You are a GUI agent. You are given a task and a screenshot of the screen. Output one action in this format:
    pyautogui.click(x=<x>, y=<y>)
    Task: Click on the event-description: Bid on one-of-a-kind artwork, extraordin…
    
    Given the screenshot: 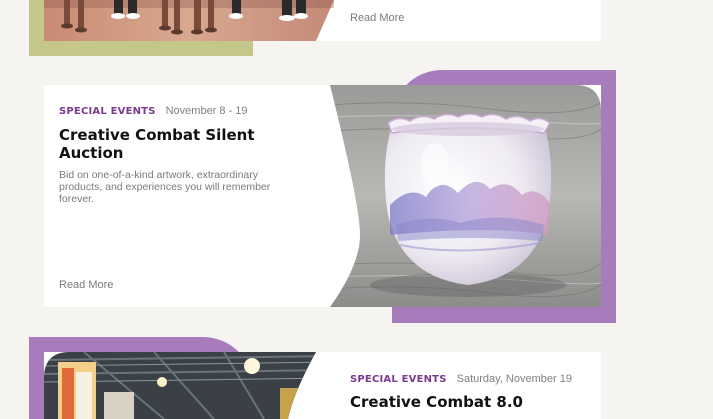 What is the action you would take?
    pyautogui.click(x=165, y=187)
    